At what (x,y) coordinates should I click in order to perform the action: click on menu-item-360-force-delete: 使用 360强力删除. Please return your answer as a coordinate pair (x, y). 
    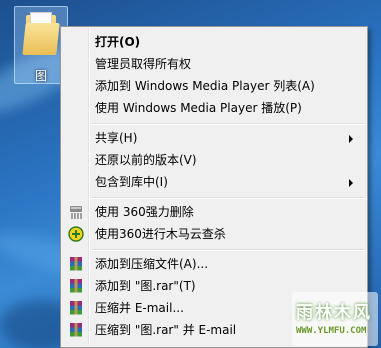
    Looking at the image, I should click on (214, 212).